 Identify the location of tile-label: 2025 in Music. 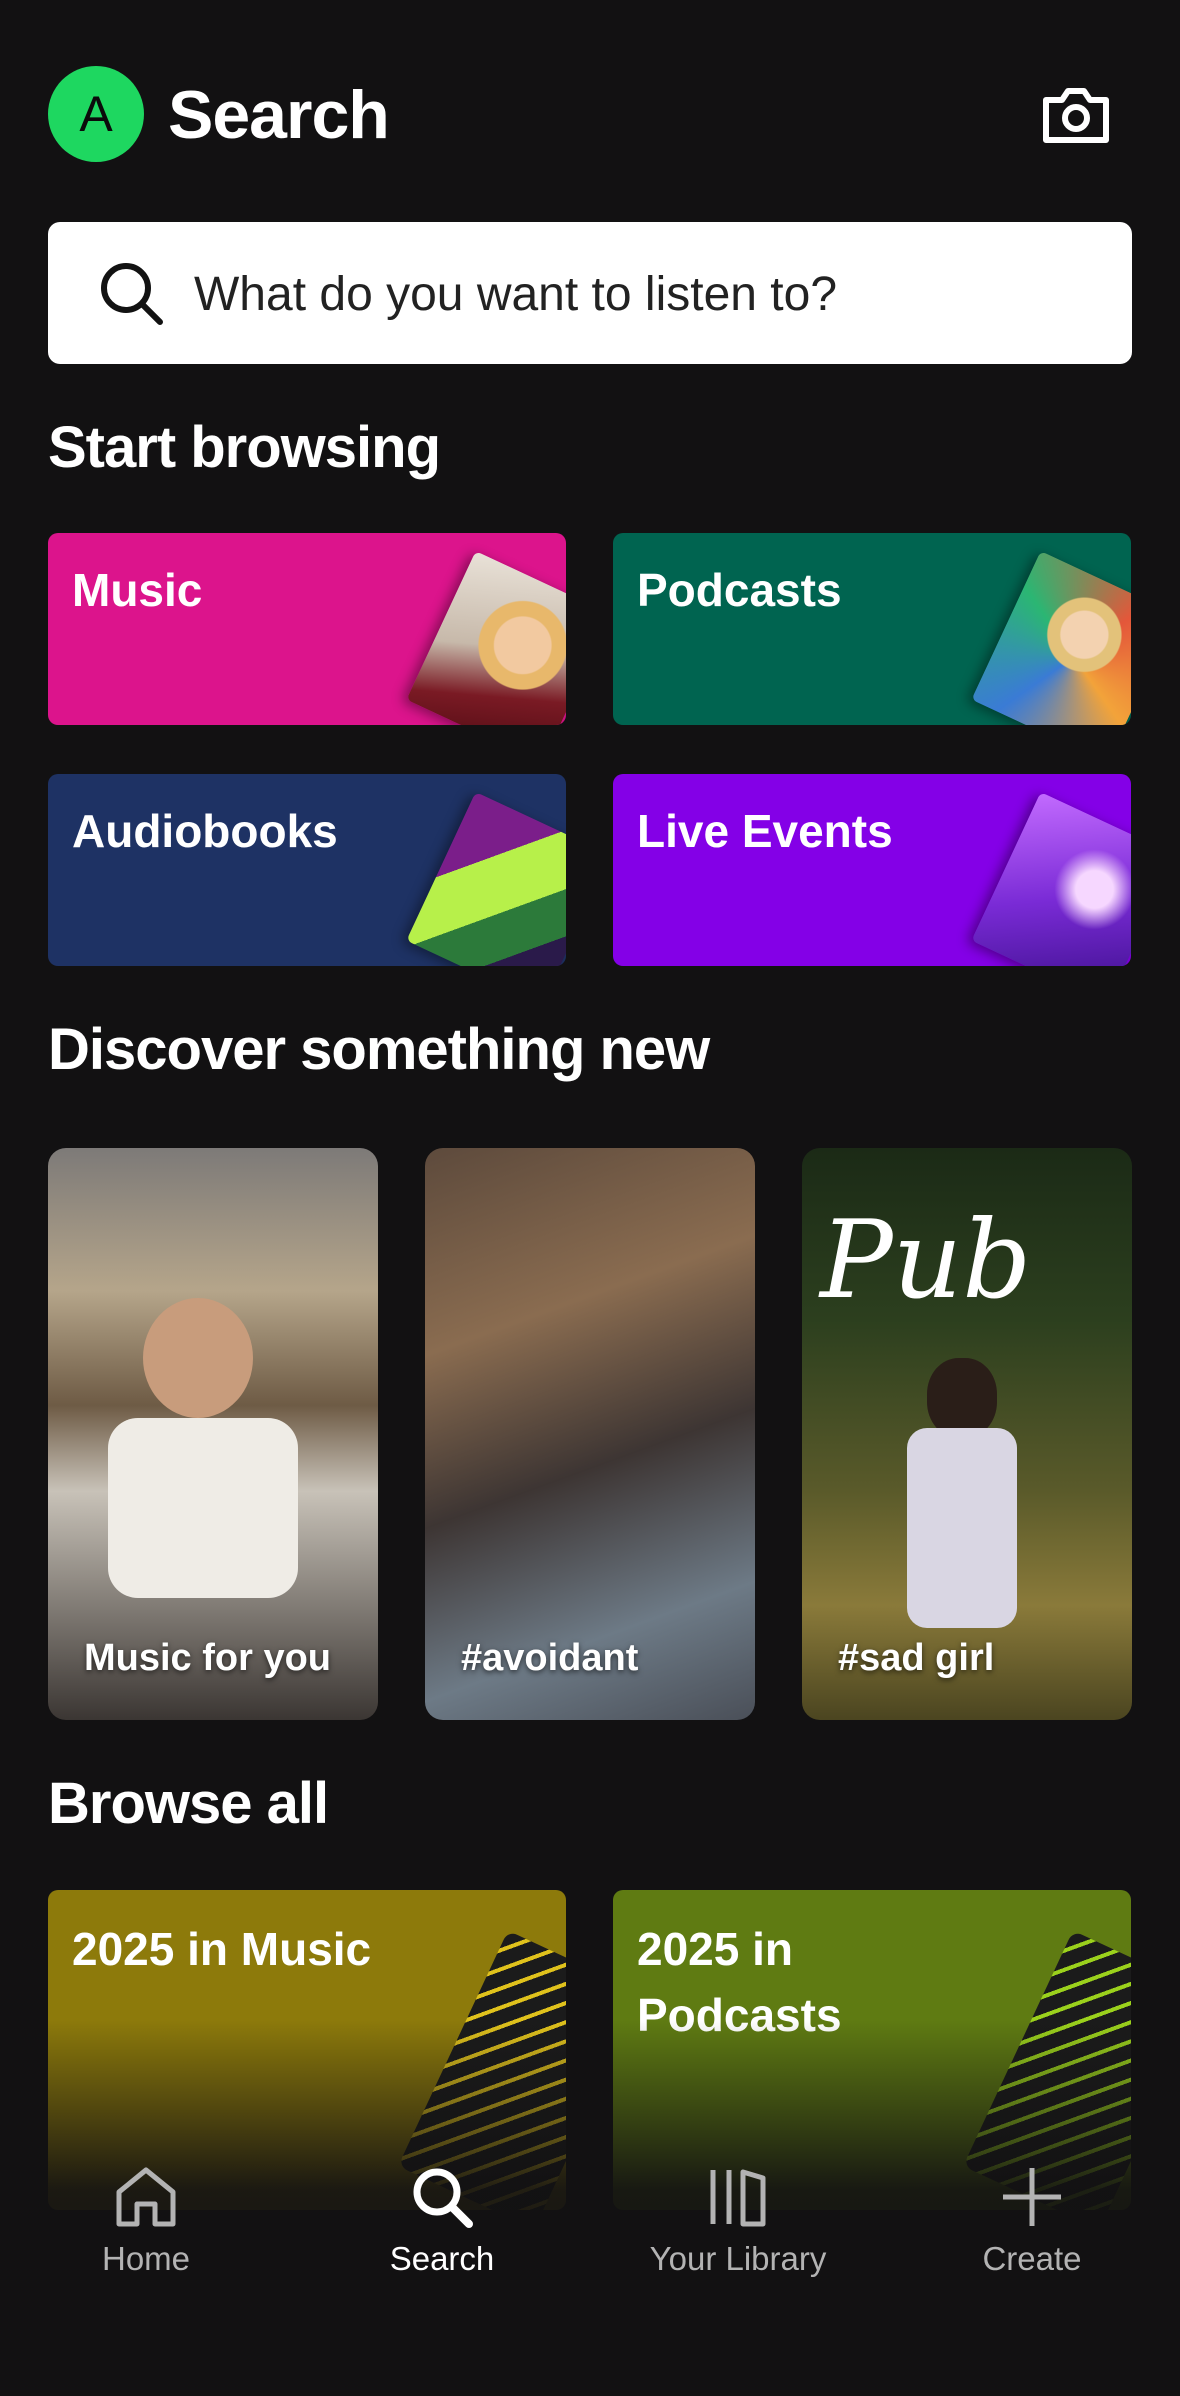
(222, 1949).